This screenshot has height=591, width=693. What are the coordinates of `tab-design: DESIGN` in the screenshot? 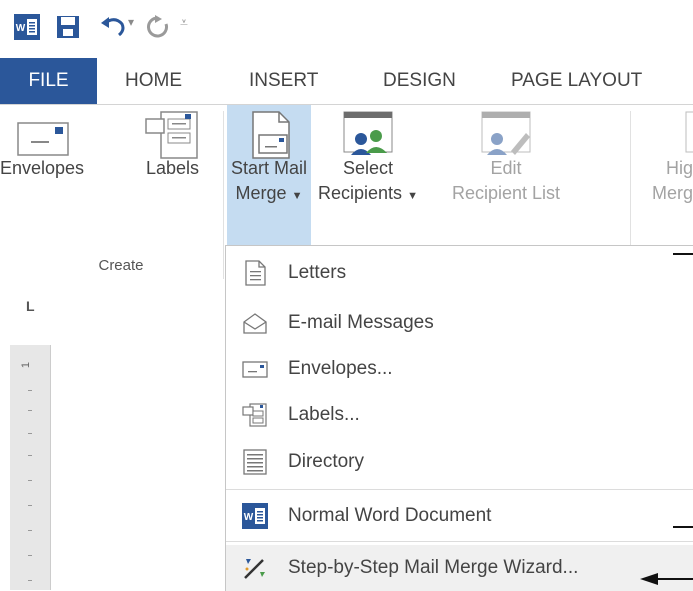 It's located at (419, 81).